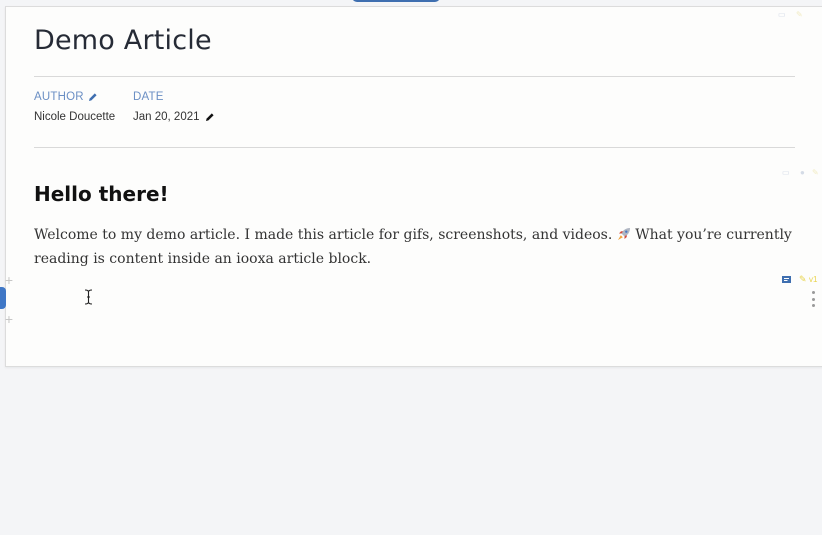 The width and height of the screenshot is (822, 535). I want to click on date-label: DATE, so click(148, 97).